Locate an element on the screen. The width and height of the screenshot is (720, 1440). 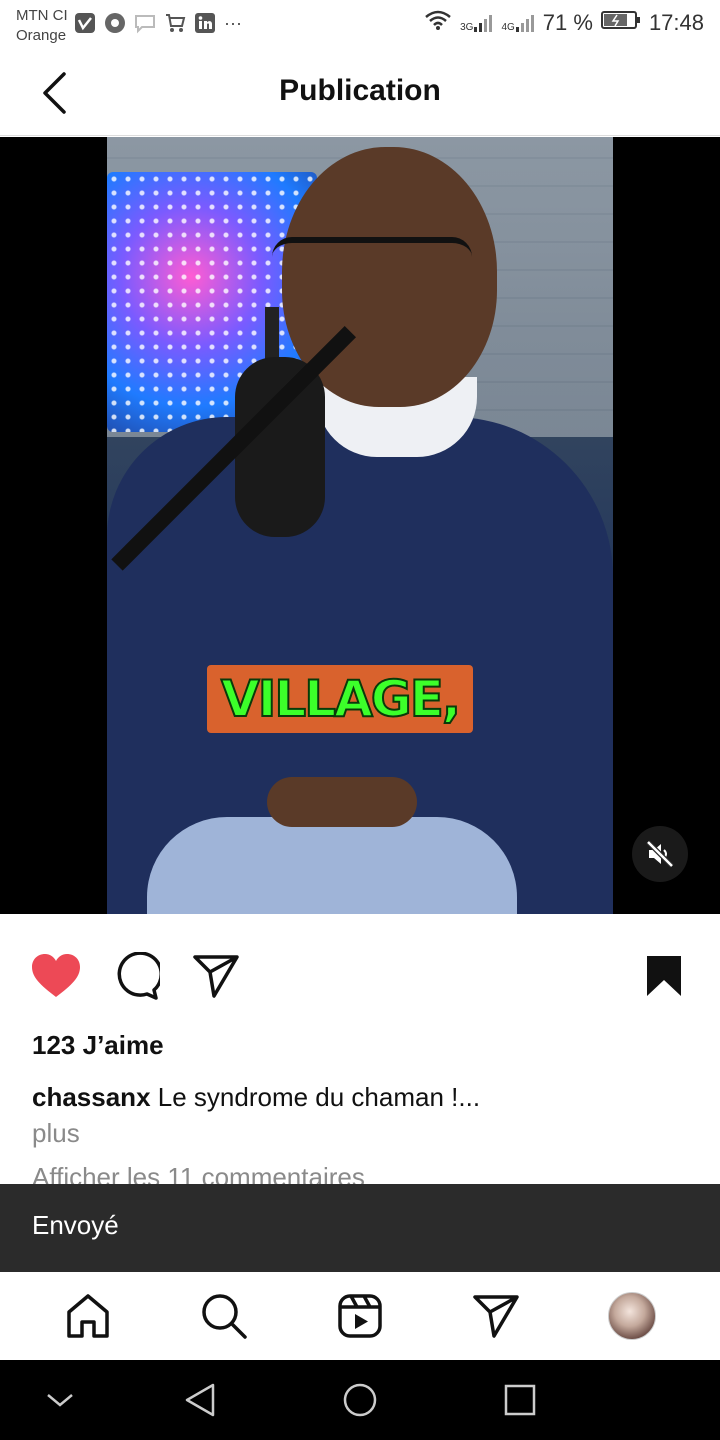
nav-reels is located at coordinates (360, 1316).